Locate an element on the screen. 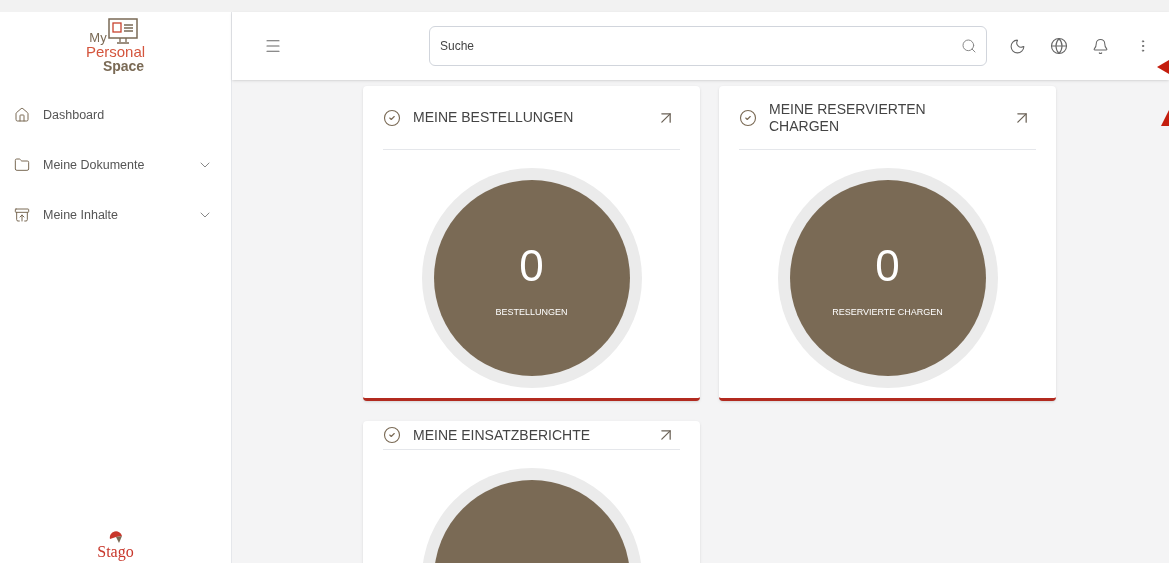 The image size is (1169, 563). sidebar-item: Dashboard is located at coordinates (115, 115).